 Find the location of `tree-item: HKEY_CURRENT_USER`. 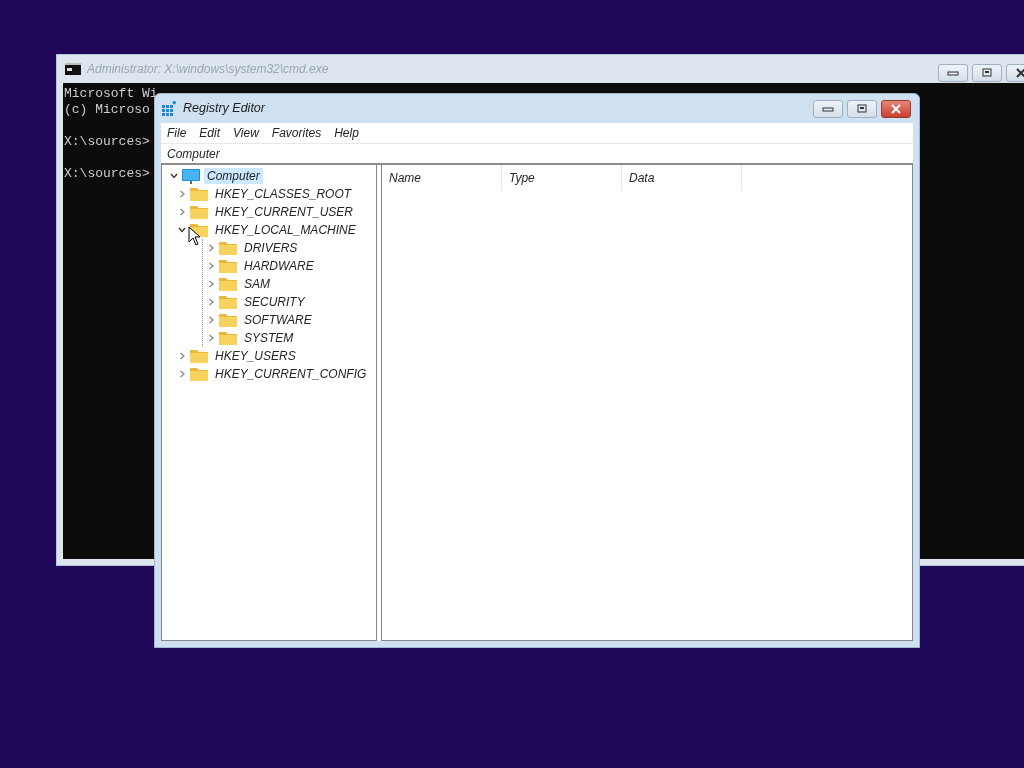

tree-item: HKEY_CURRENT_USER is located at coordinates (284, 212).